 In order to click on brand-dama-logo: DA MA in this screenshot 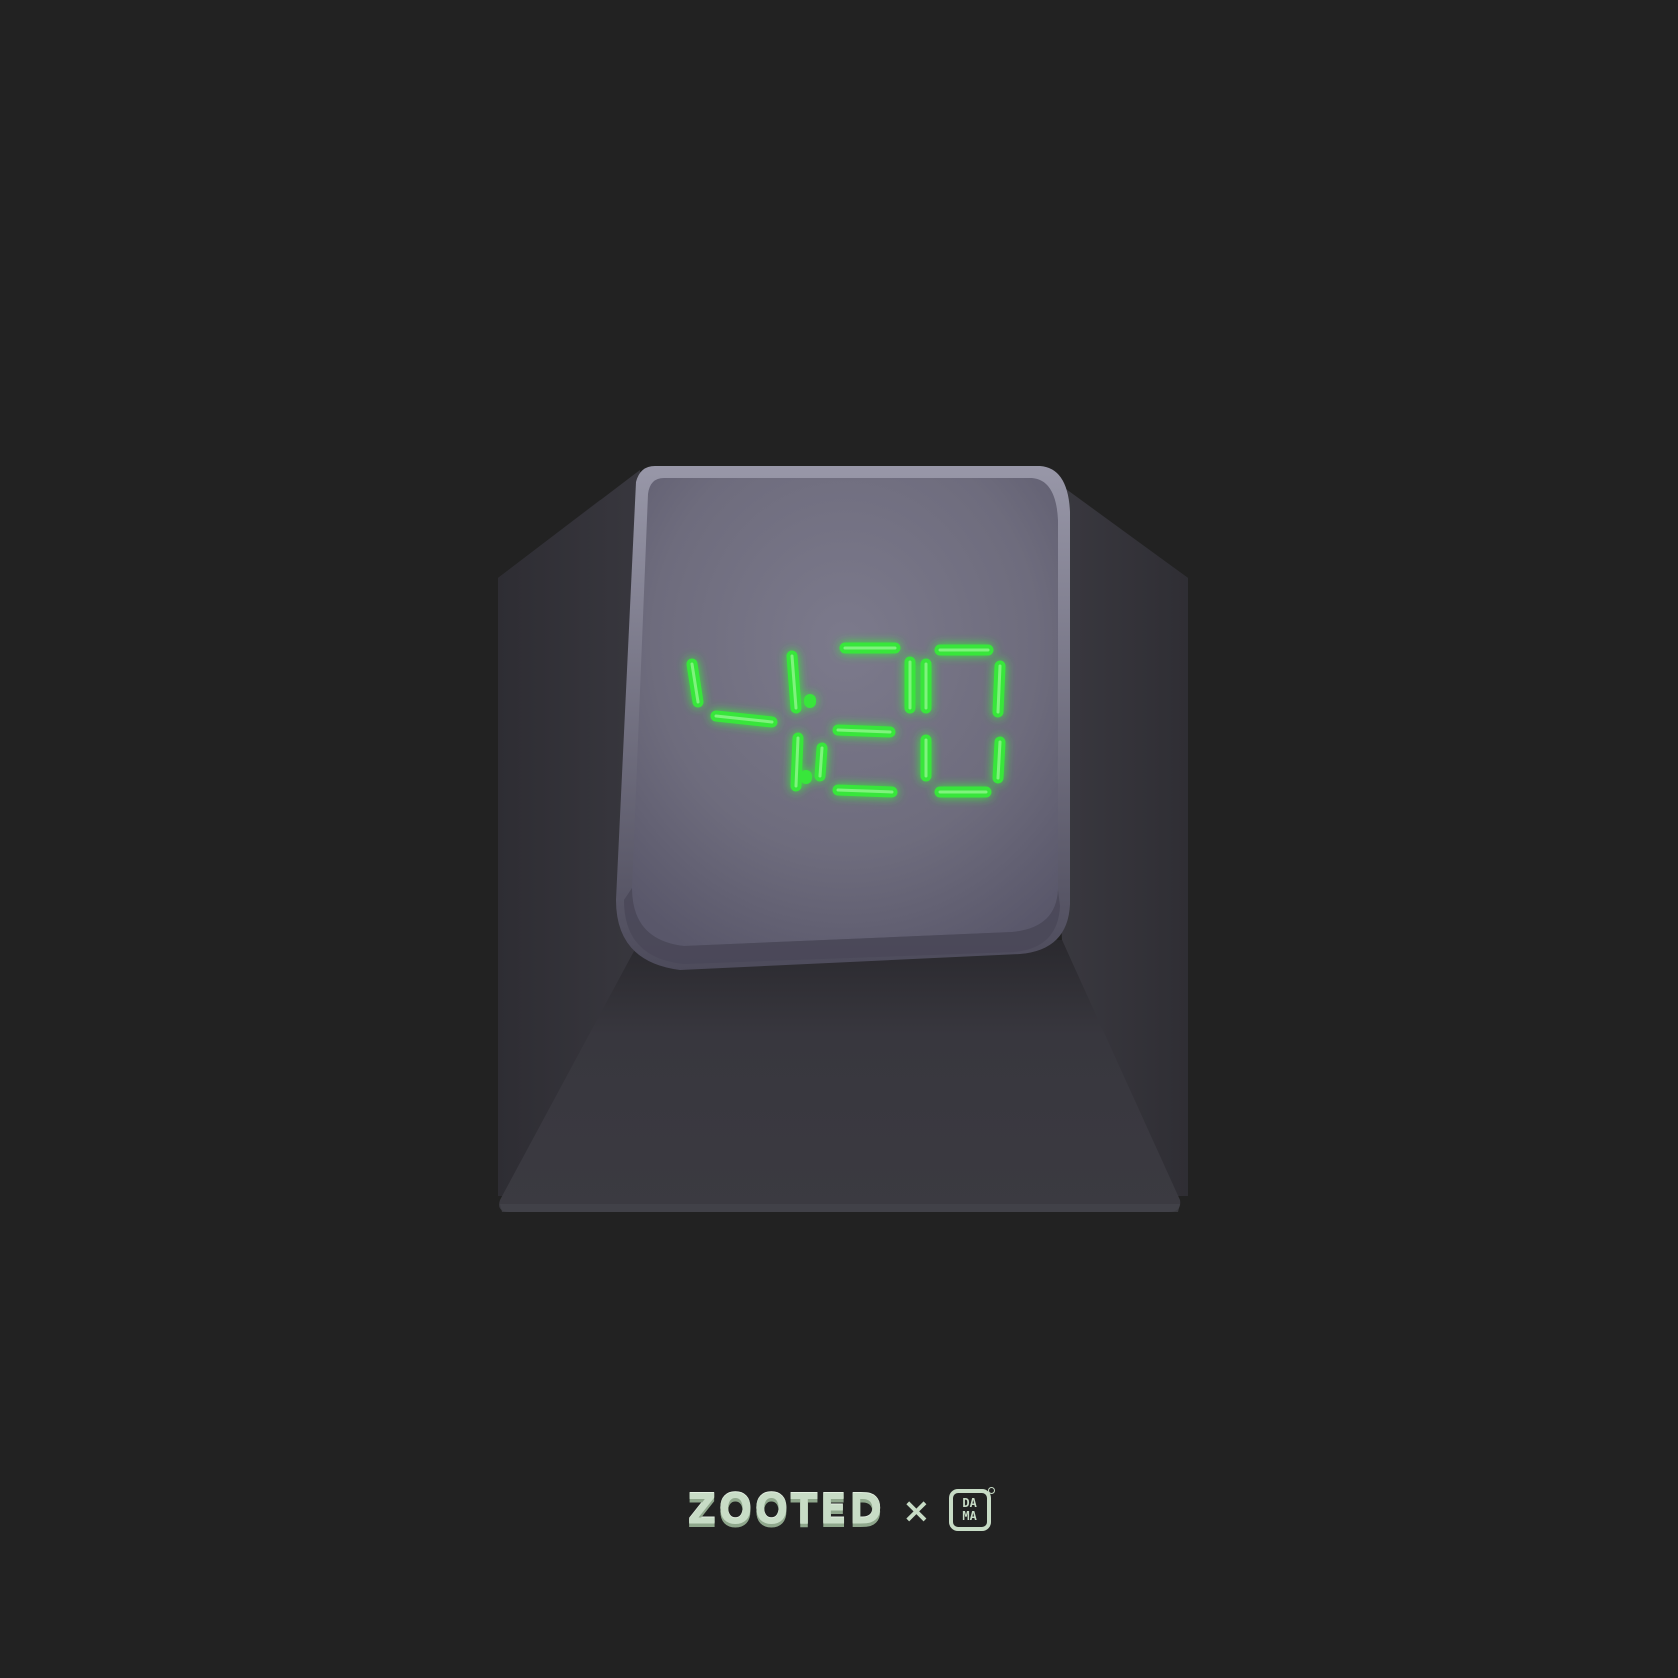, I will do `click(971, 1509)`.